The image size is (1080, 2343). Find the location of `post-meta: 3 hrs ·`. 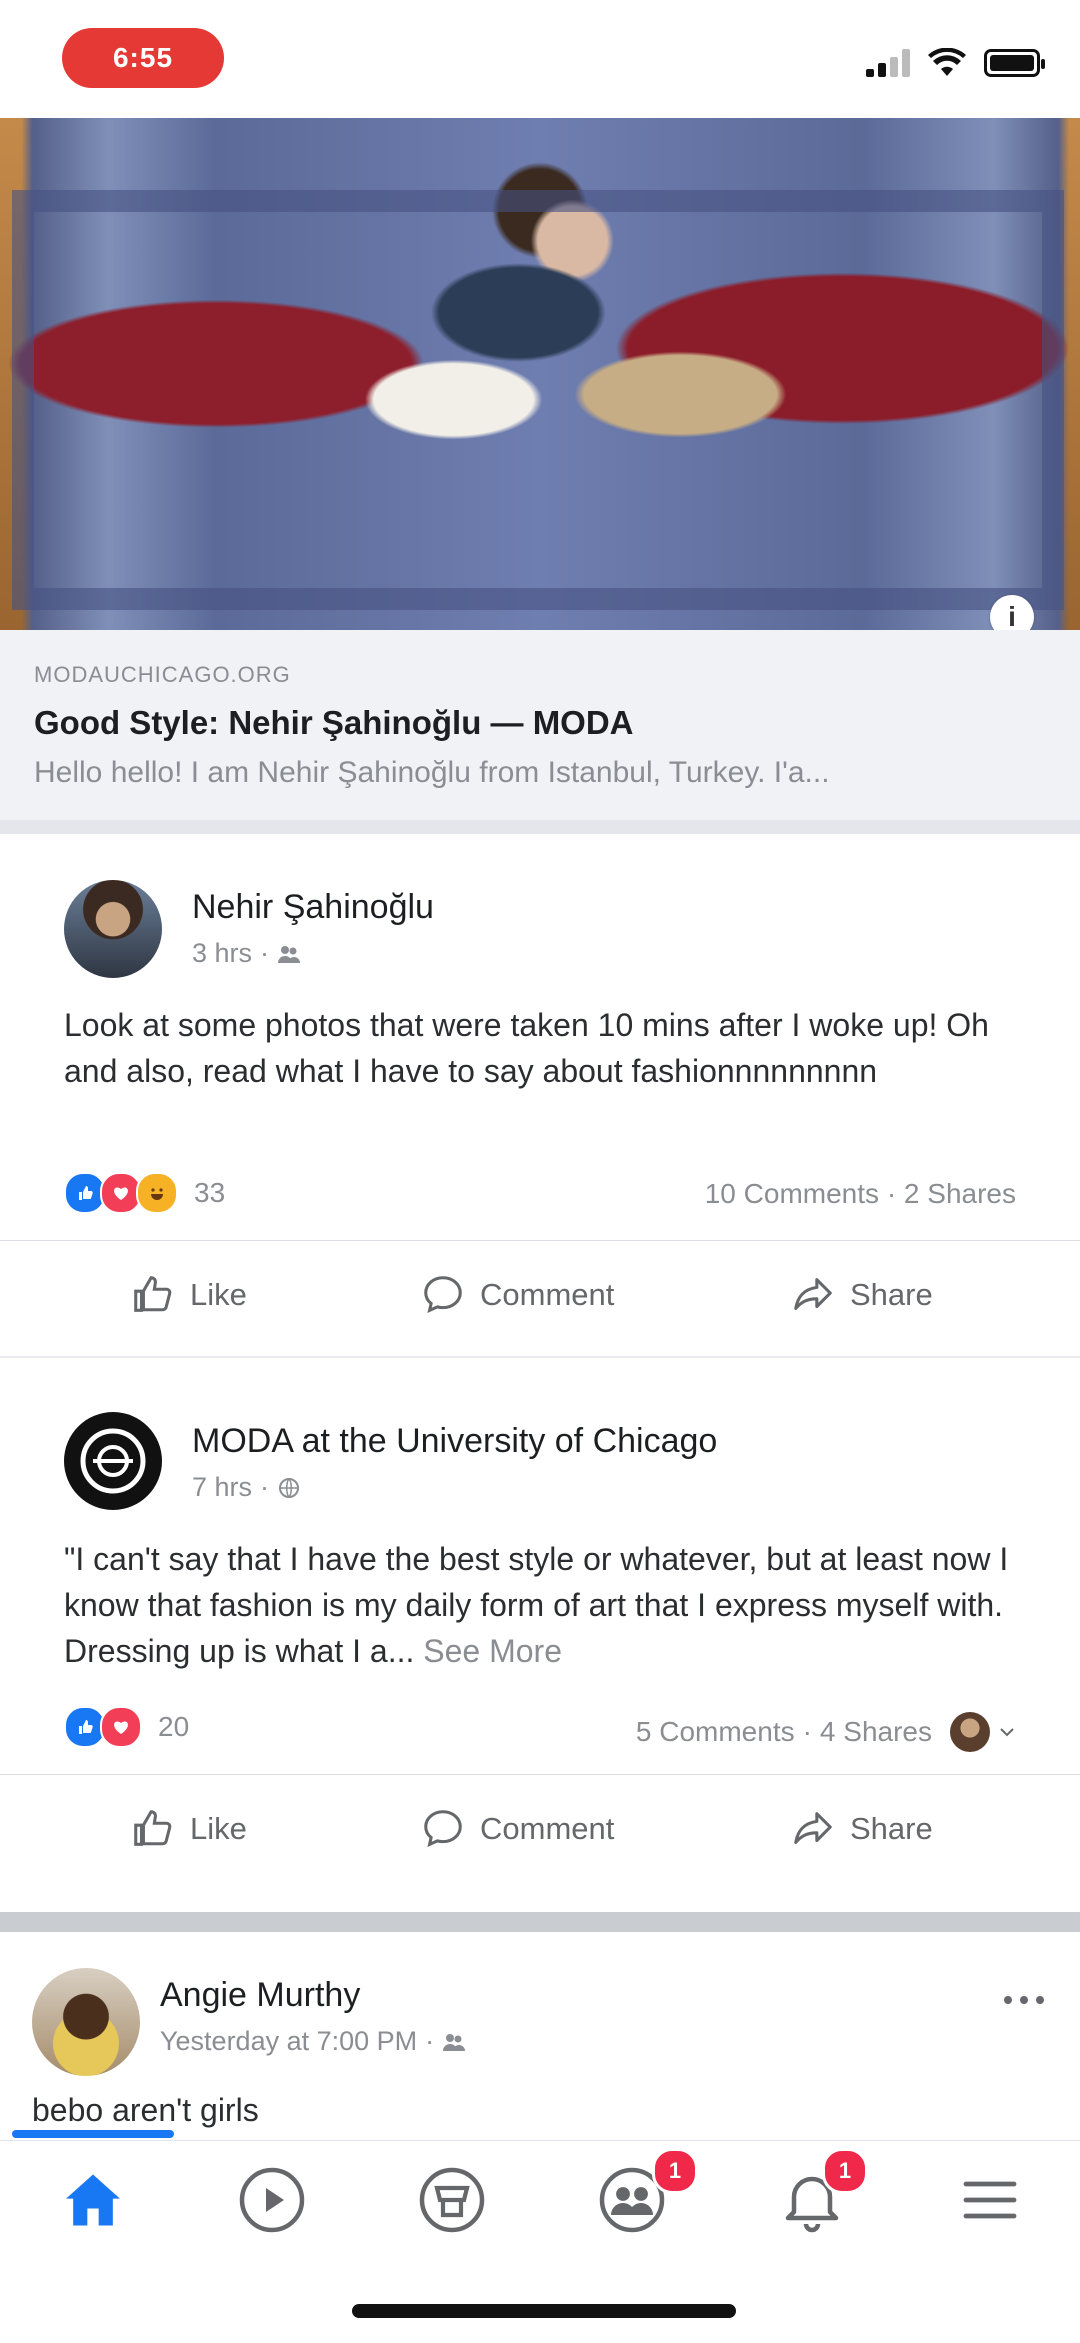

post-meta: 3 hrs · is located at coordinates (246, 953).